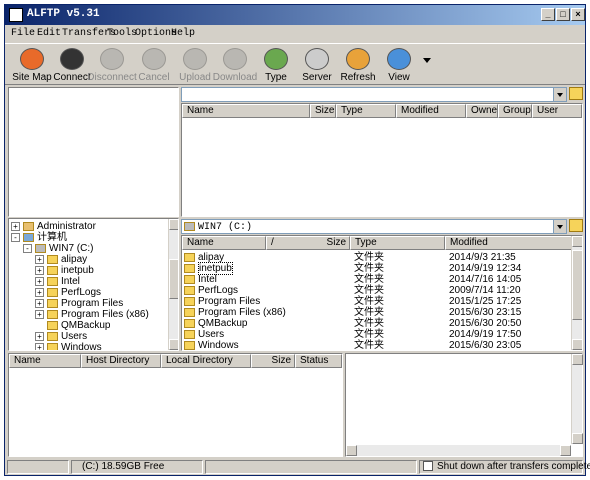 Image resolution: width=590 pixels, height=480 pixels. What do you see at coordinates (215, 323) in the screenshot?
I see `file-row: QMBackup` at bounding box center [215, 323].